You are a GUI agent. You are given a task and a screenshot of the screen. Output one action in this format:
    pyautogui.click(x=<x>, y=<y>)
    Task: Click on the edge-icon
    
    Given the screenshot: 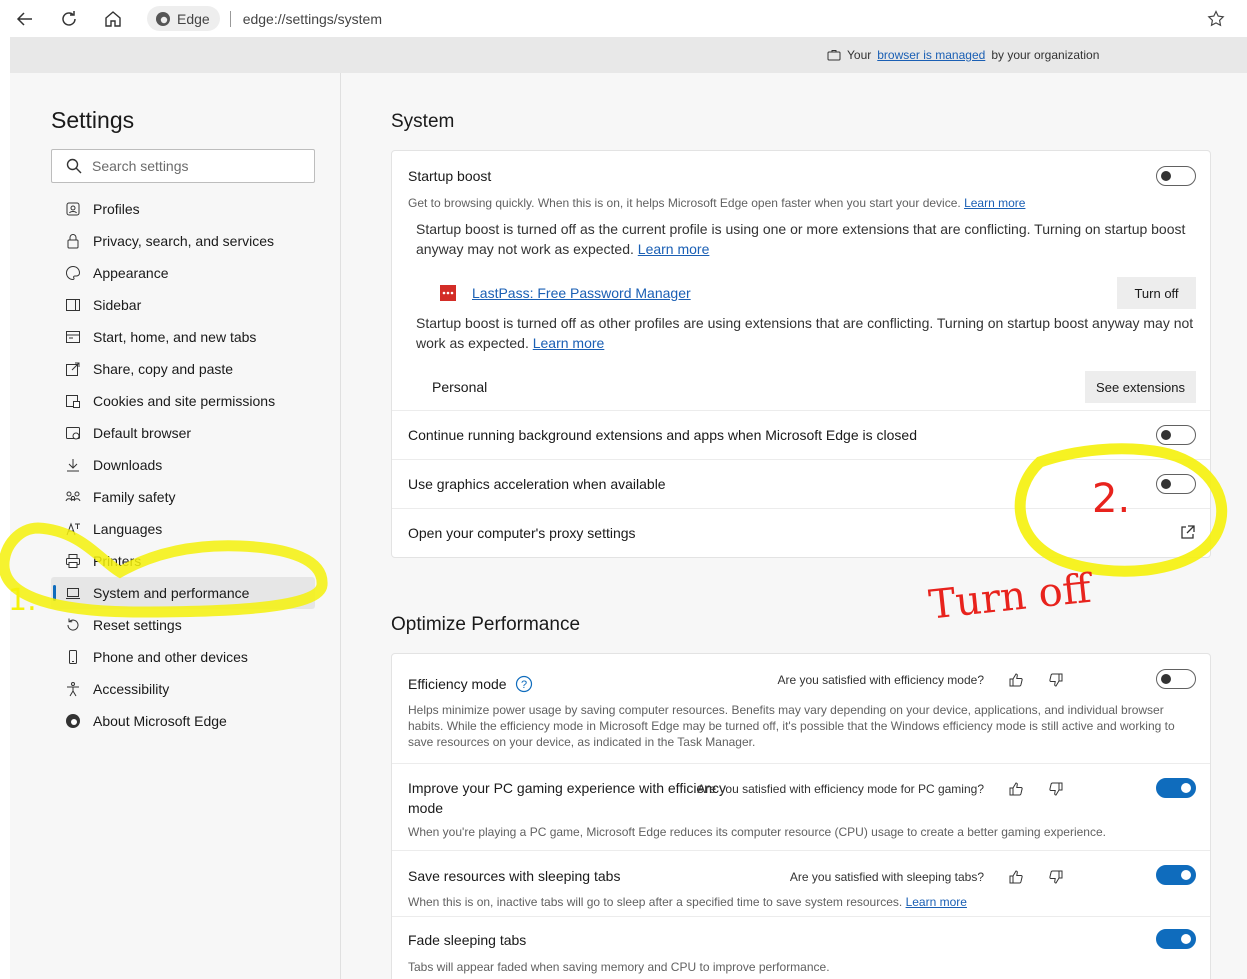 What is the action you would take?
    pyautogui.click(x=163, y=18)
    